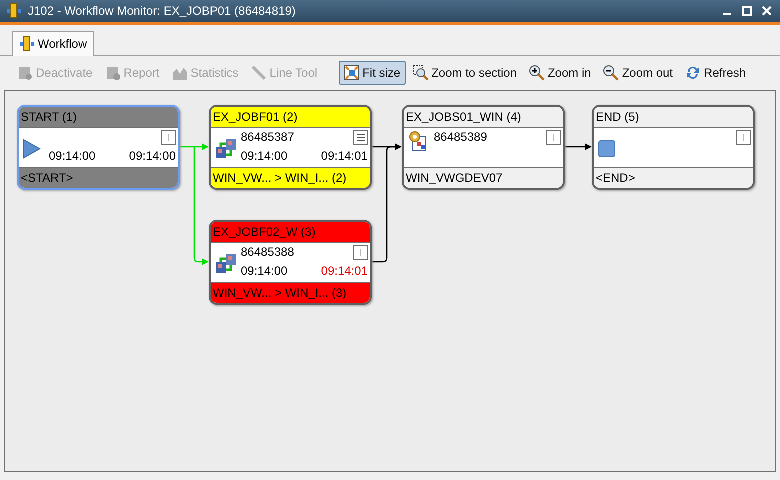 The height and width of the screenshot is (480, 780). I want to click on workflow-node: EX_JOBF02_W (3) 86485388 09:14:00 09:14:01 WIN_VW... > WIN_I... (3), so click(290, 262).